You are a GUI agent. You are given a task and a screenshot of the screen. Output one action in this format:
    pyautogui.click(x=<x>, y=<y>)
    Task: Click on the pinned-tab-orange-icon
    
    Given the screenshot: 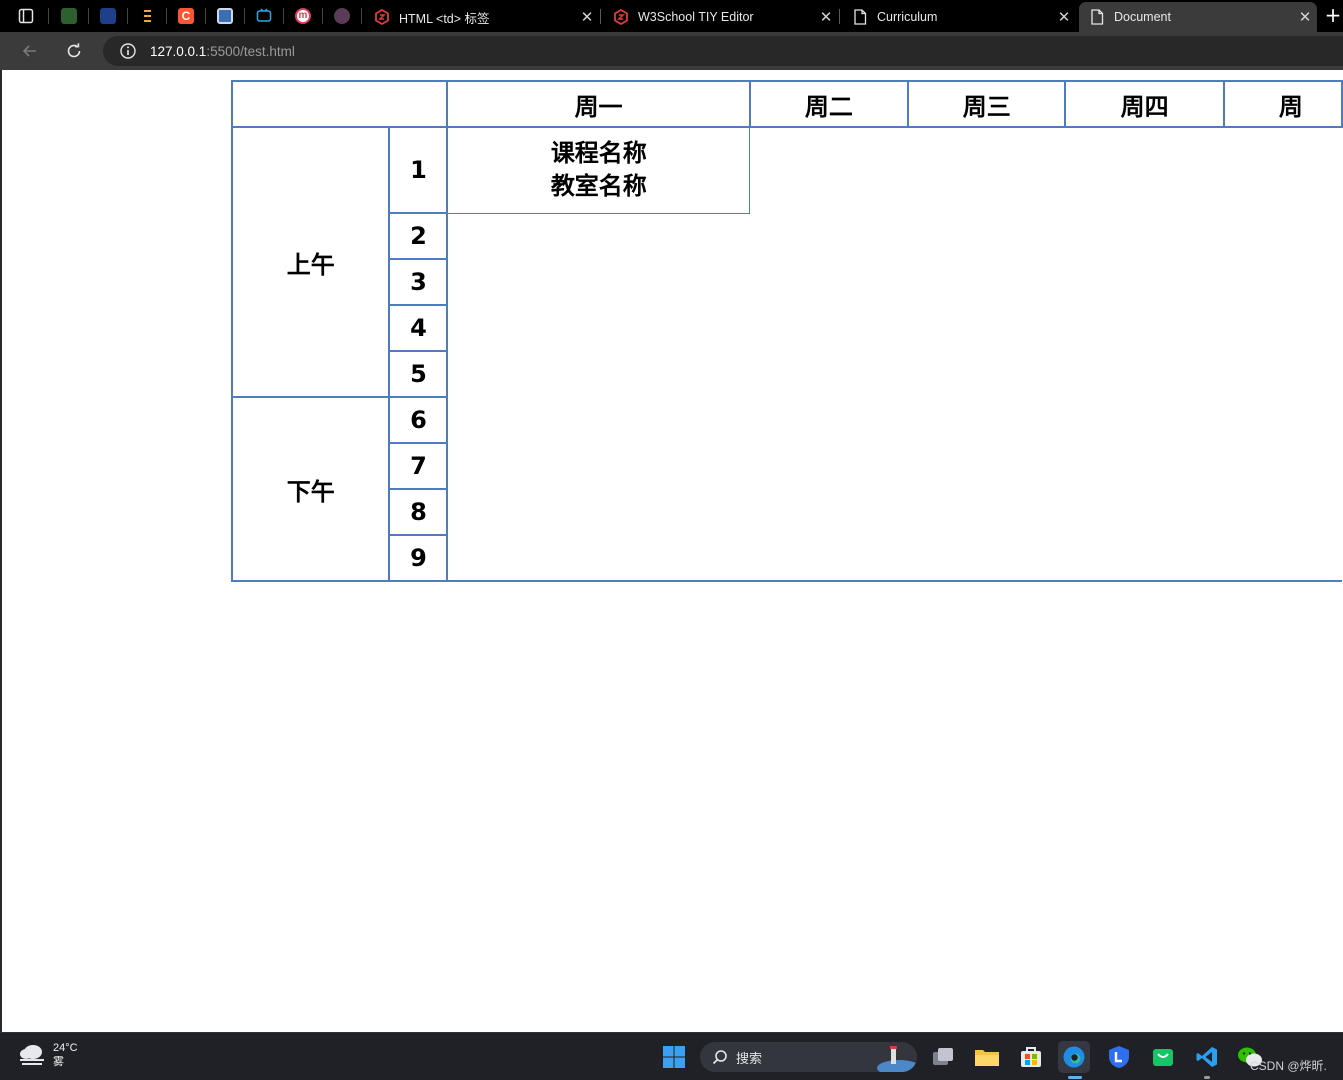 What is the action you would take?
    pyautogui.click(x=148, y=16)
    